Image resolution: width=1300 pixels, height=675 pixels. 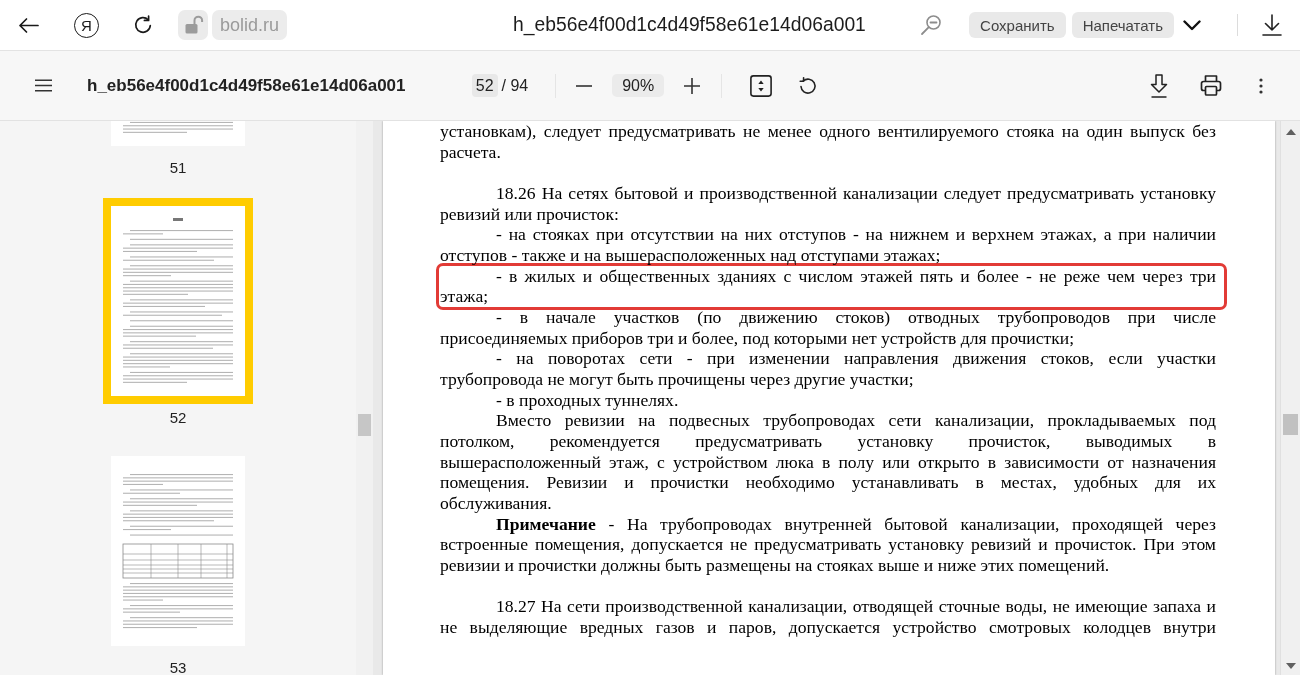 I want to click on scroll-up-icon, so click(x=1290, y=132).